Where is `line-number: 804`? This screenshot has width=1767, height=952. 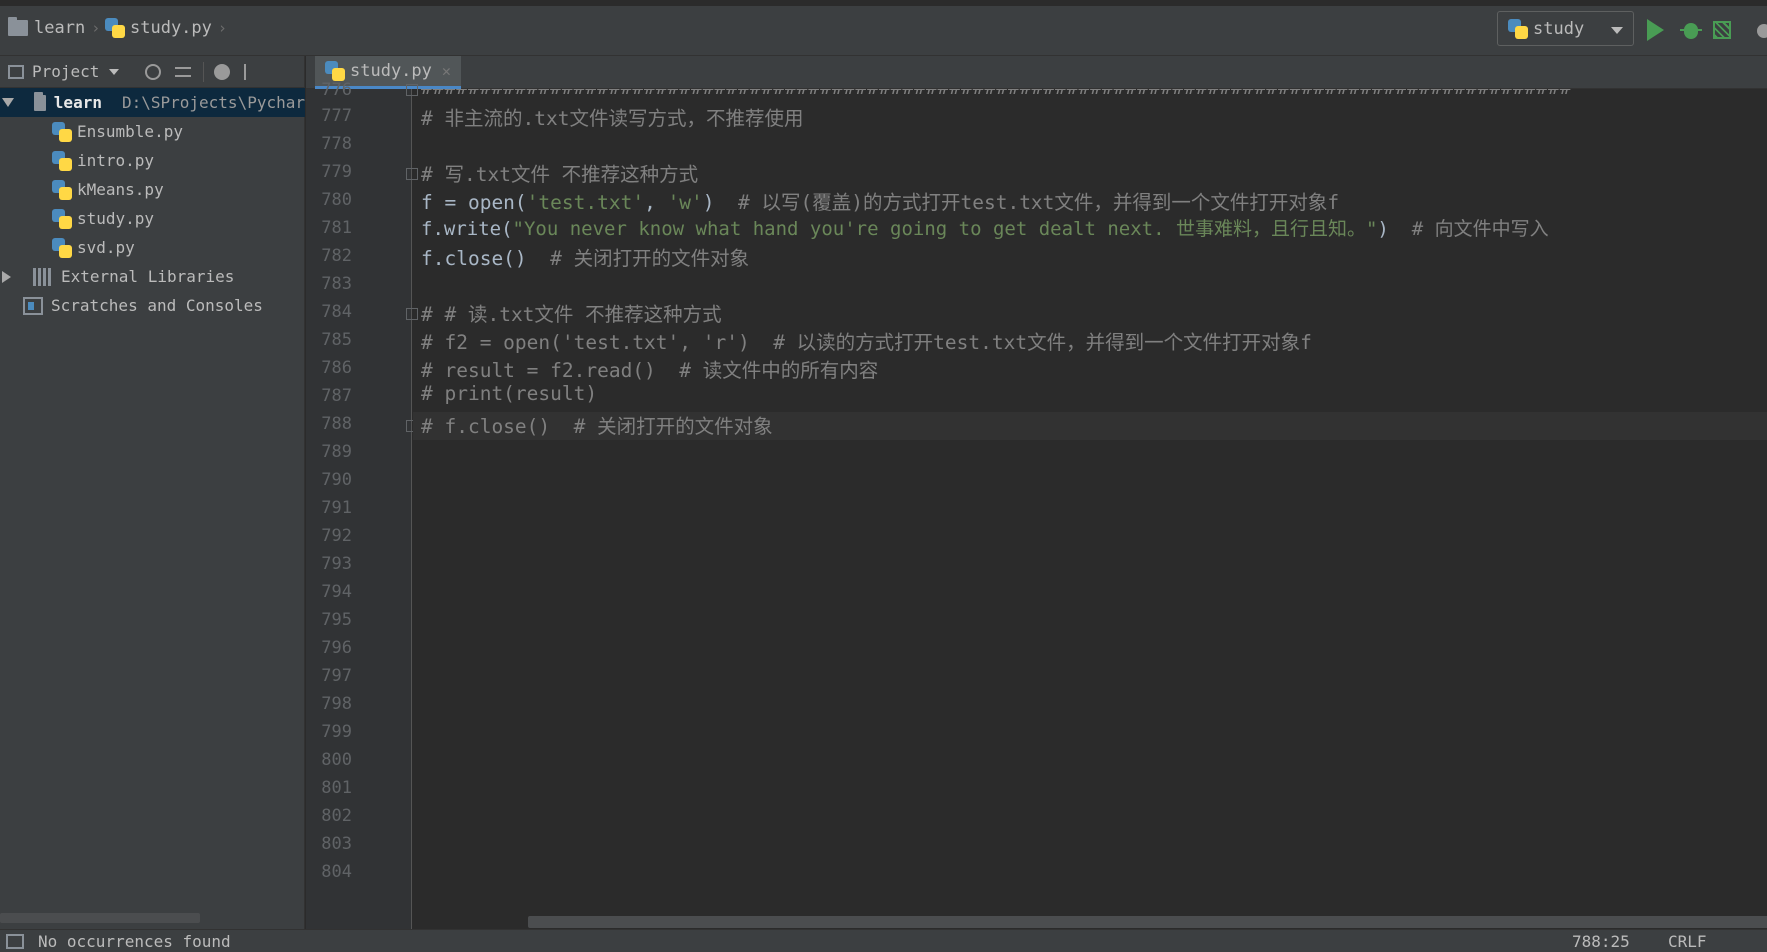
line-number: 804 is located at coordinates (336, 872).